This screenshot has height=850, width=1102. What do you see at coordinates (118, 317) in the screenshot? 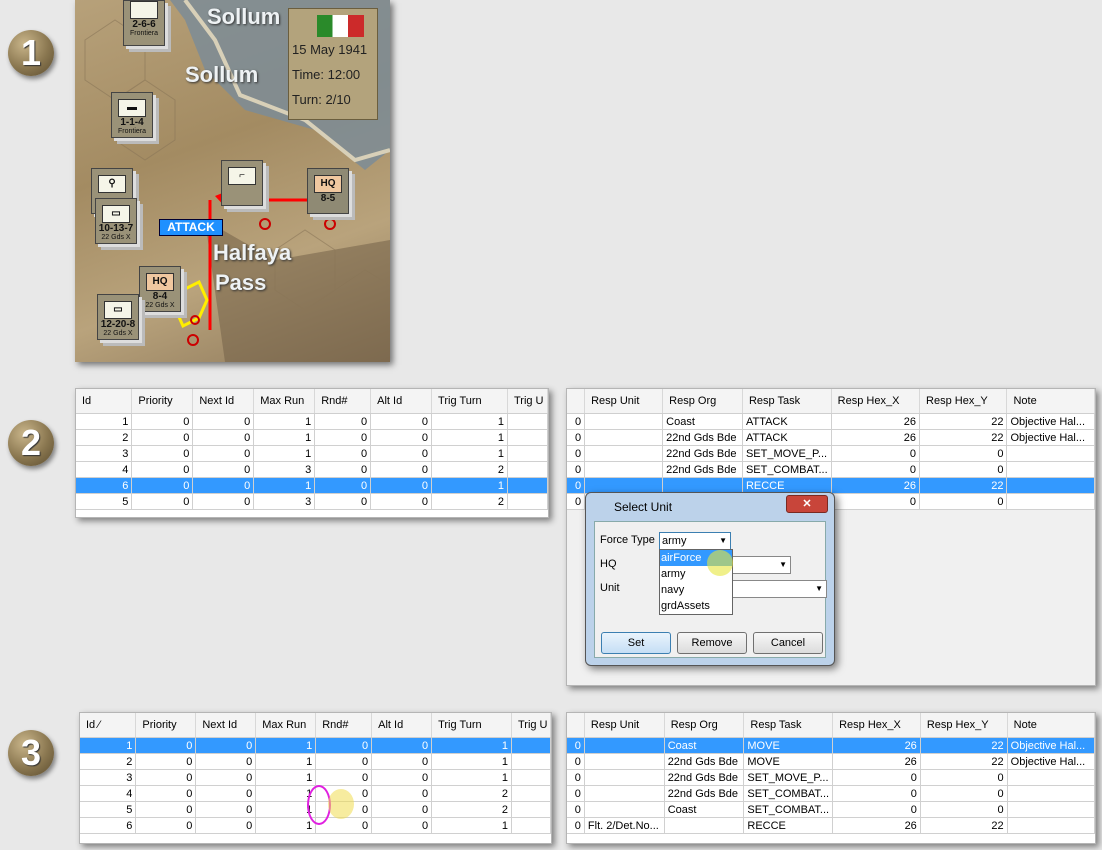
I see `unit-counter: ▭ 12-20-8 22 Gds X` at bounding box center [118, 317].